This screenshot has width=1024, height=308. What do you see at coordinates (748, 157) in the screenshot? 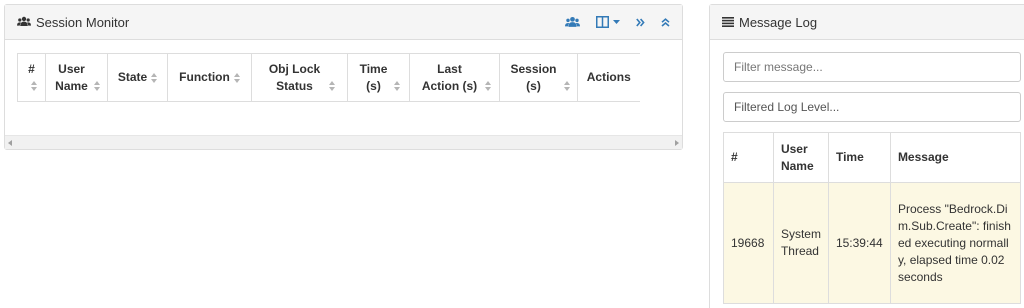
I see `log-col-number: #` at bounding box center [748, 157].